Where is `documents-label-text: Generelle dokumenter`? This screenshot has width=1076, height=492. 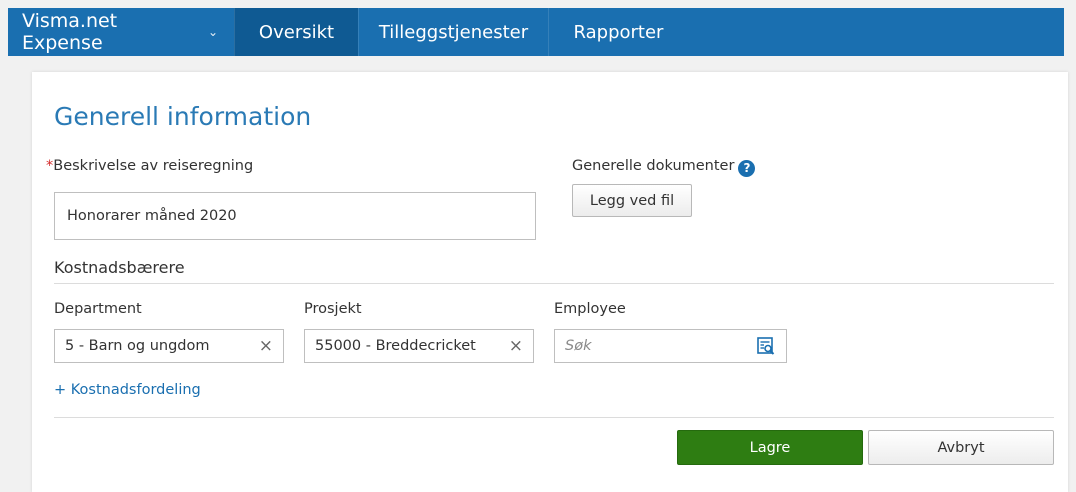
documents-label-text: Generelle dokumenter is located at coordinates (653, 166).